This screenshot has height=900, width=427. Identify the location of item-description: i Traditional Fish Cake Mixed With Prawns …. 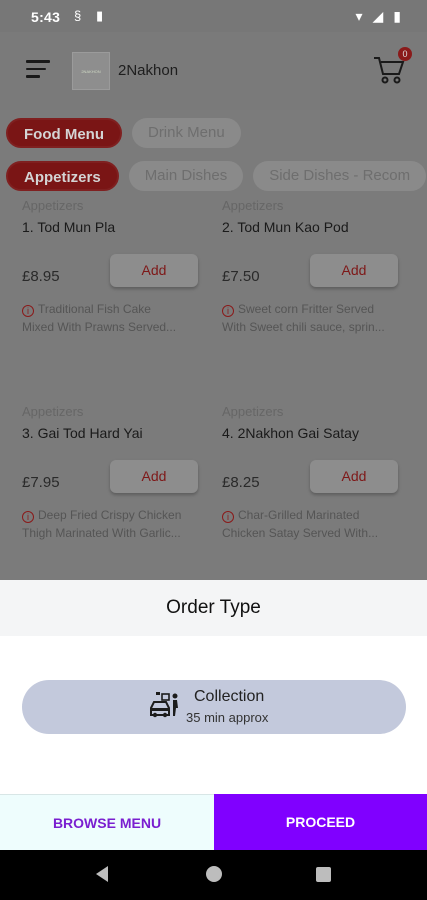
(99, 318).